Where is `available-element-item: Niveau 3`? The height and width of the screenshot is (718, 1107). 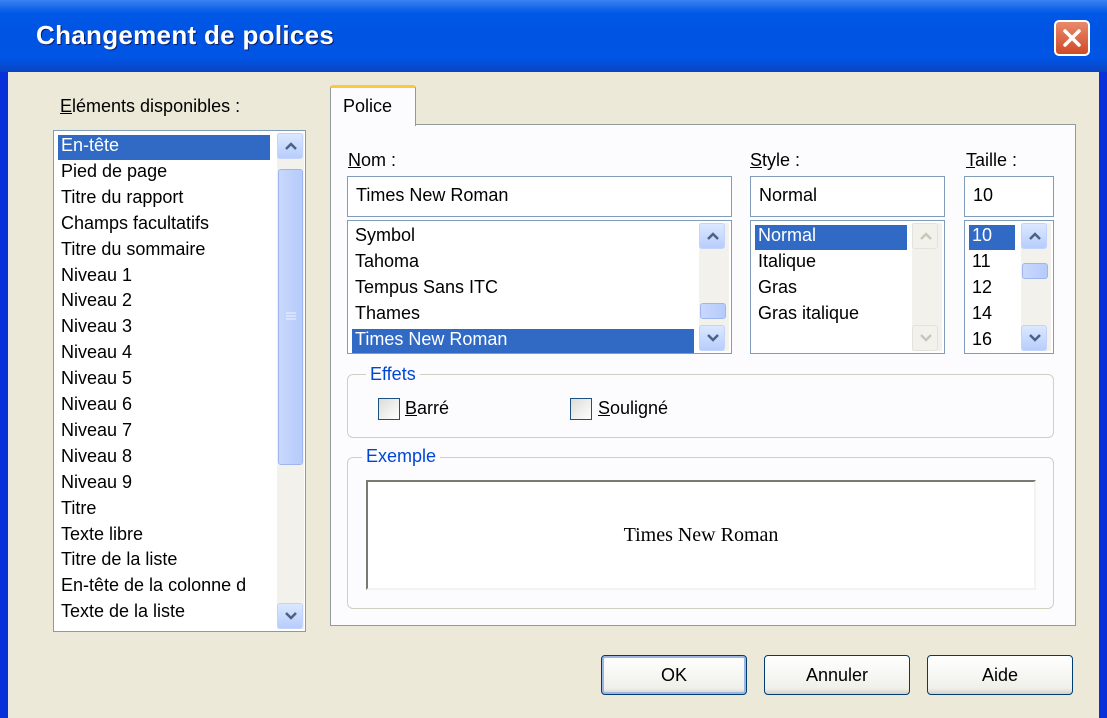 available-element-item: Niveau 3 is located at coordinates (96, 328).